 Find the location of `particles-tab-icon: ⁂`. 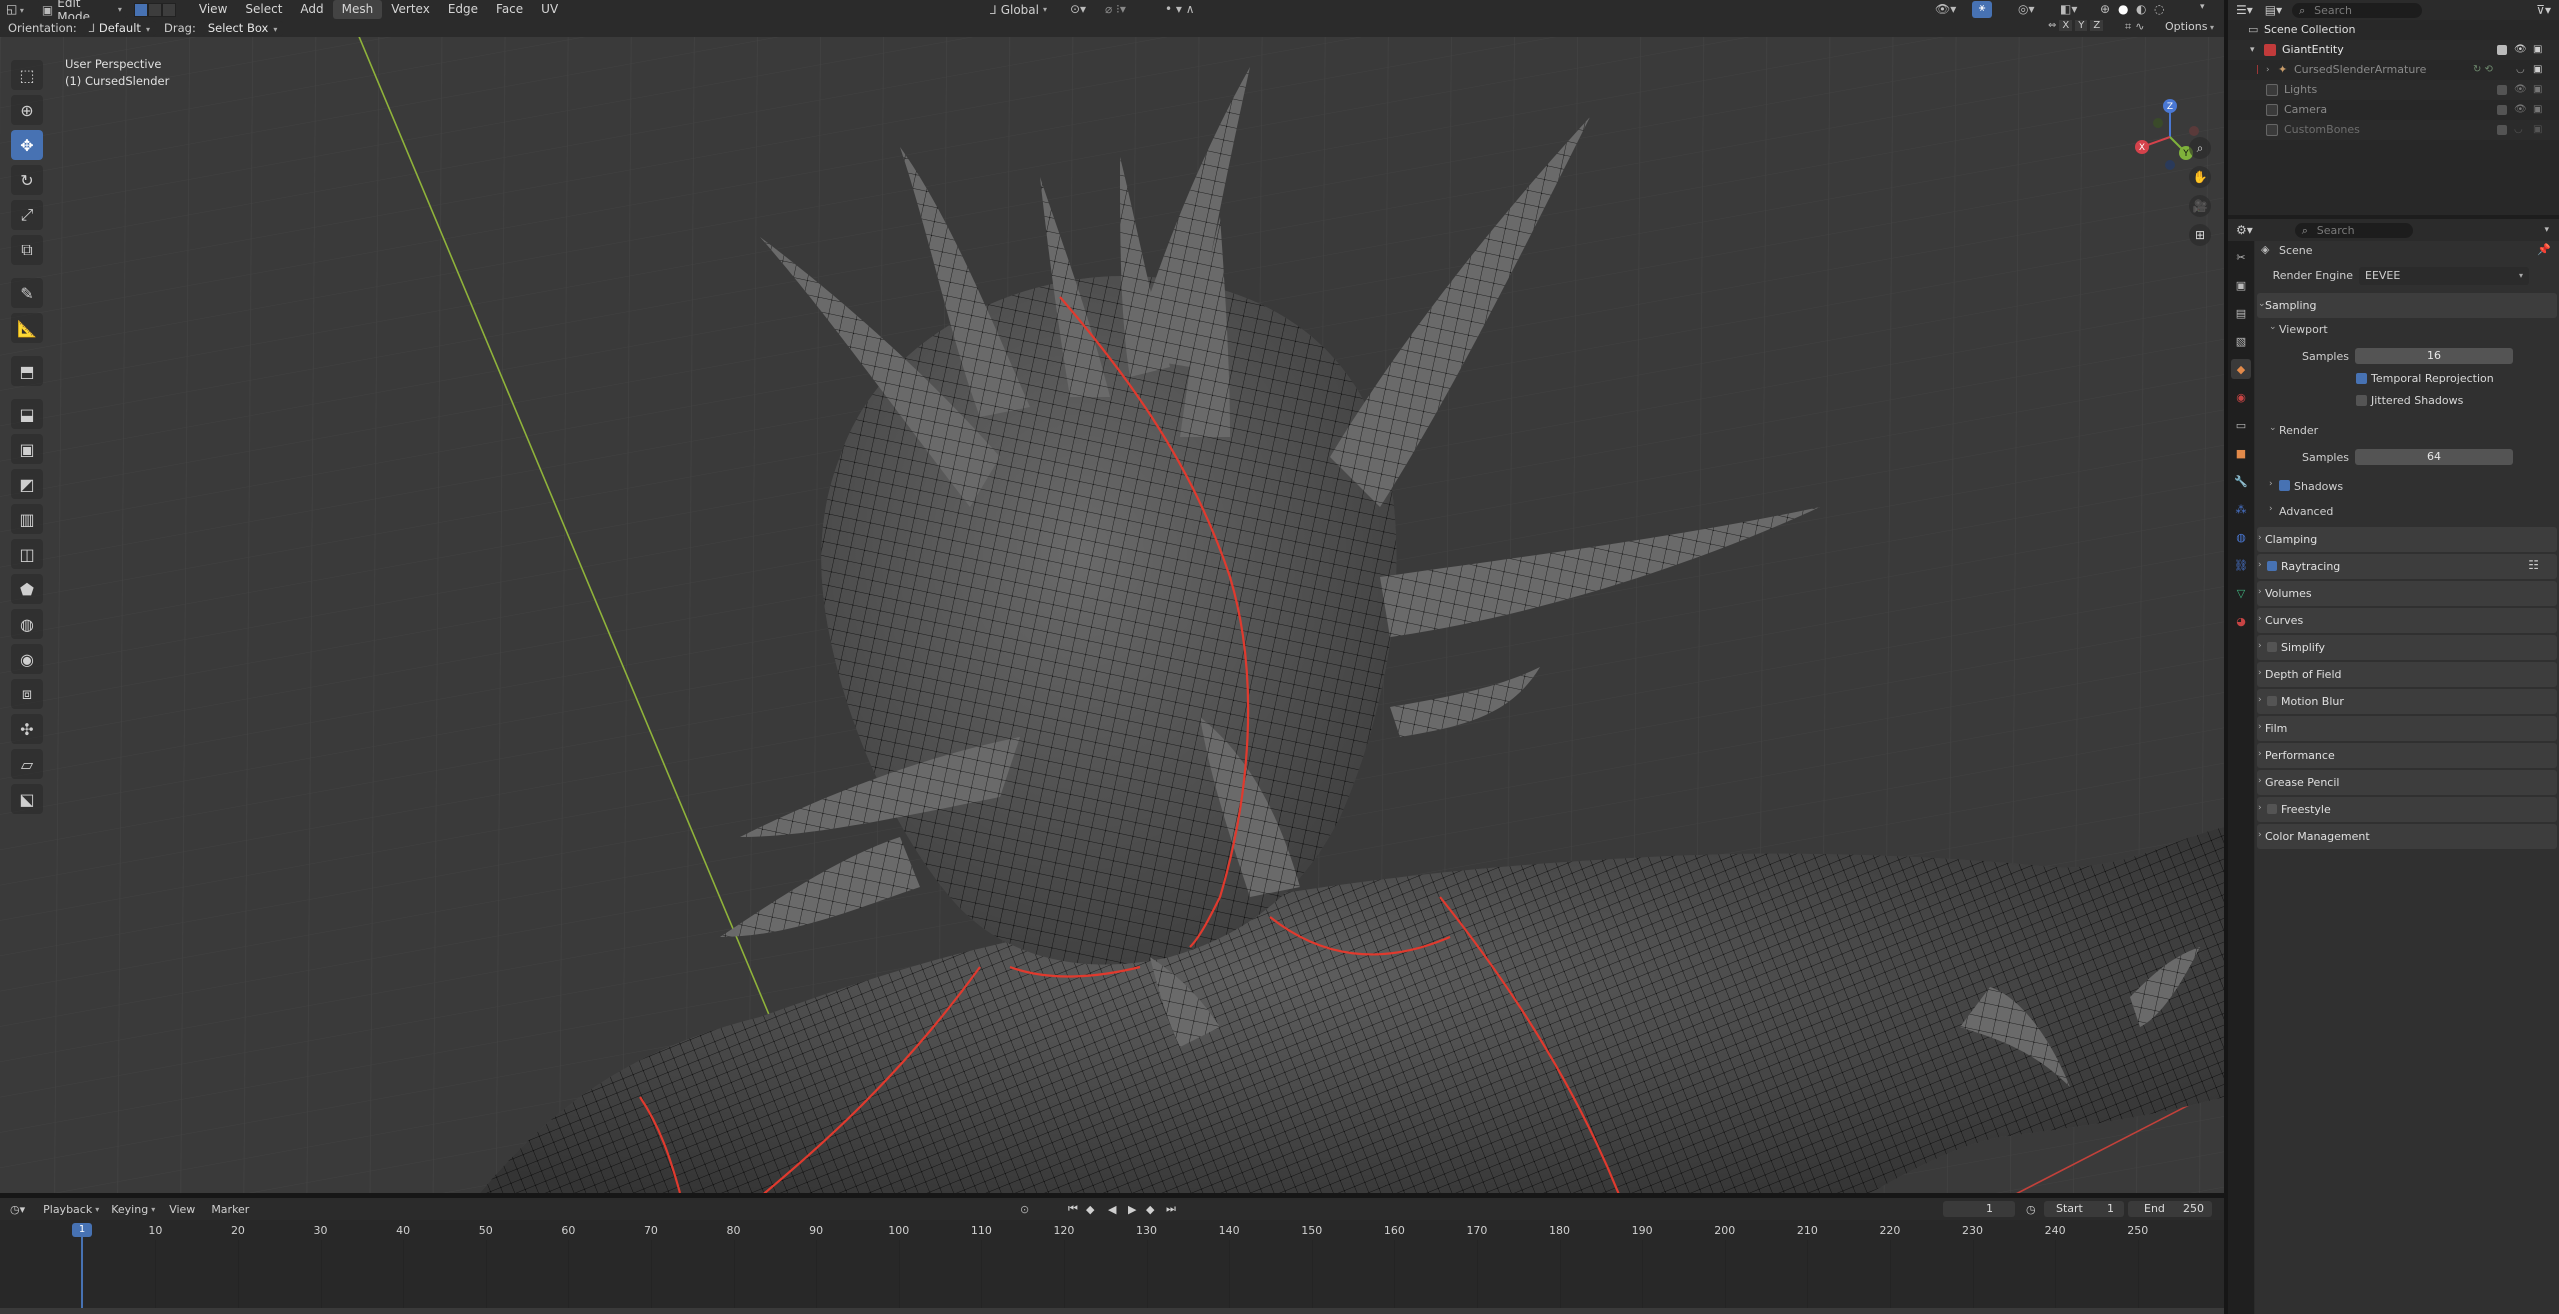

particles-tab-icon: ⁂ is located at coordinates (2241, 509).